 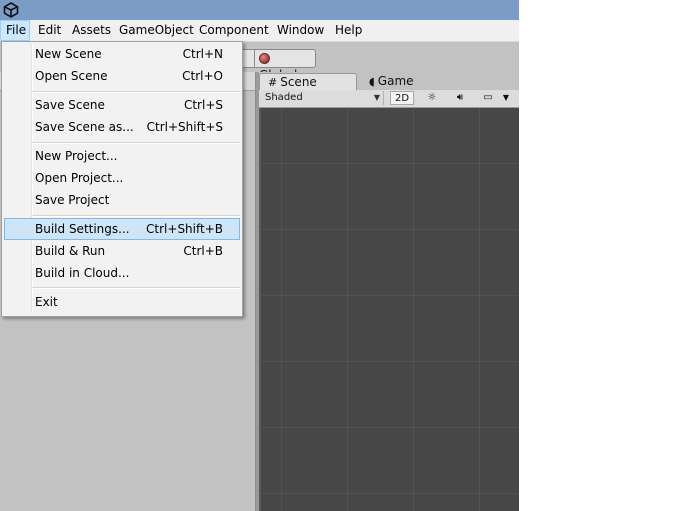 I want to click on menu-item-label: Open Scene, so click(x=71, y=76).